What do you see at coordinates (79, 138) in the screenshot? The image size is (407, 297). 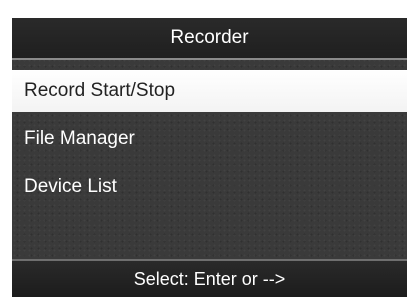 I see `menu-item-label: File Manager` at bounding box center [79, 138].